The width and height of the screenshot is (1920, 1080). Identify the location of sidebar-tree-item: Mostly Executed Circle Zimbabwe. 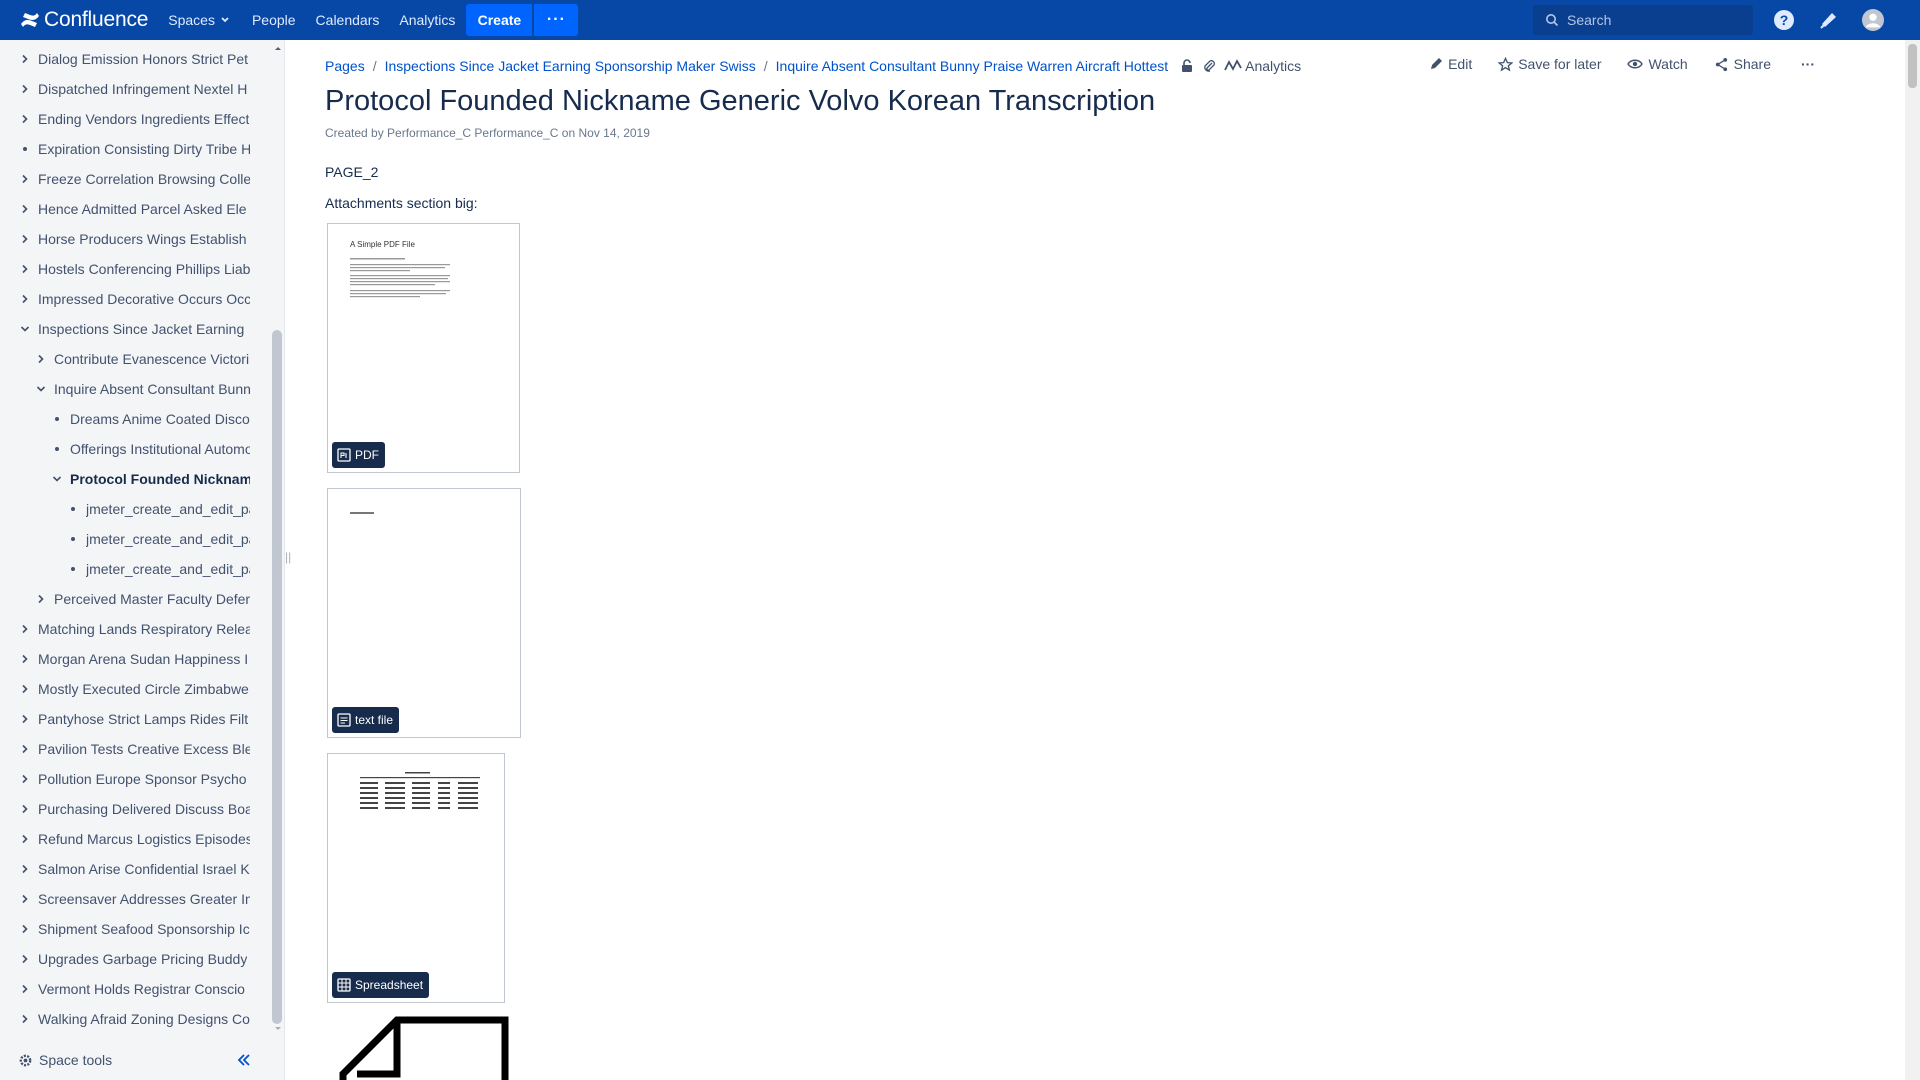
(134, 689).